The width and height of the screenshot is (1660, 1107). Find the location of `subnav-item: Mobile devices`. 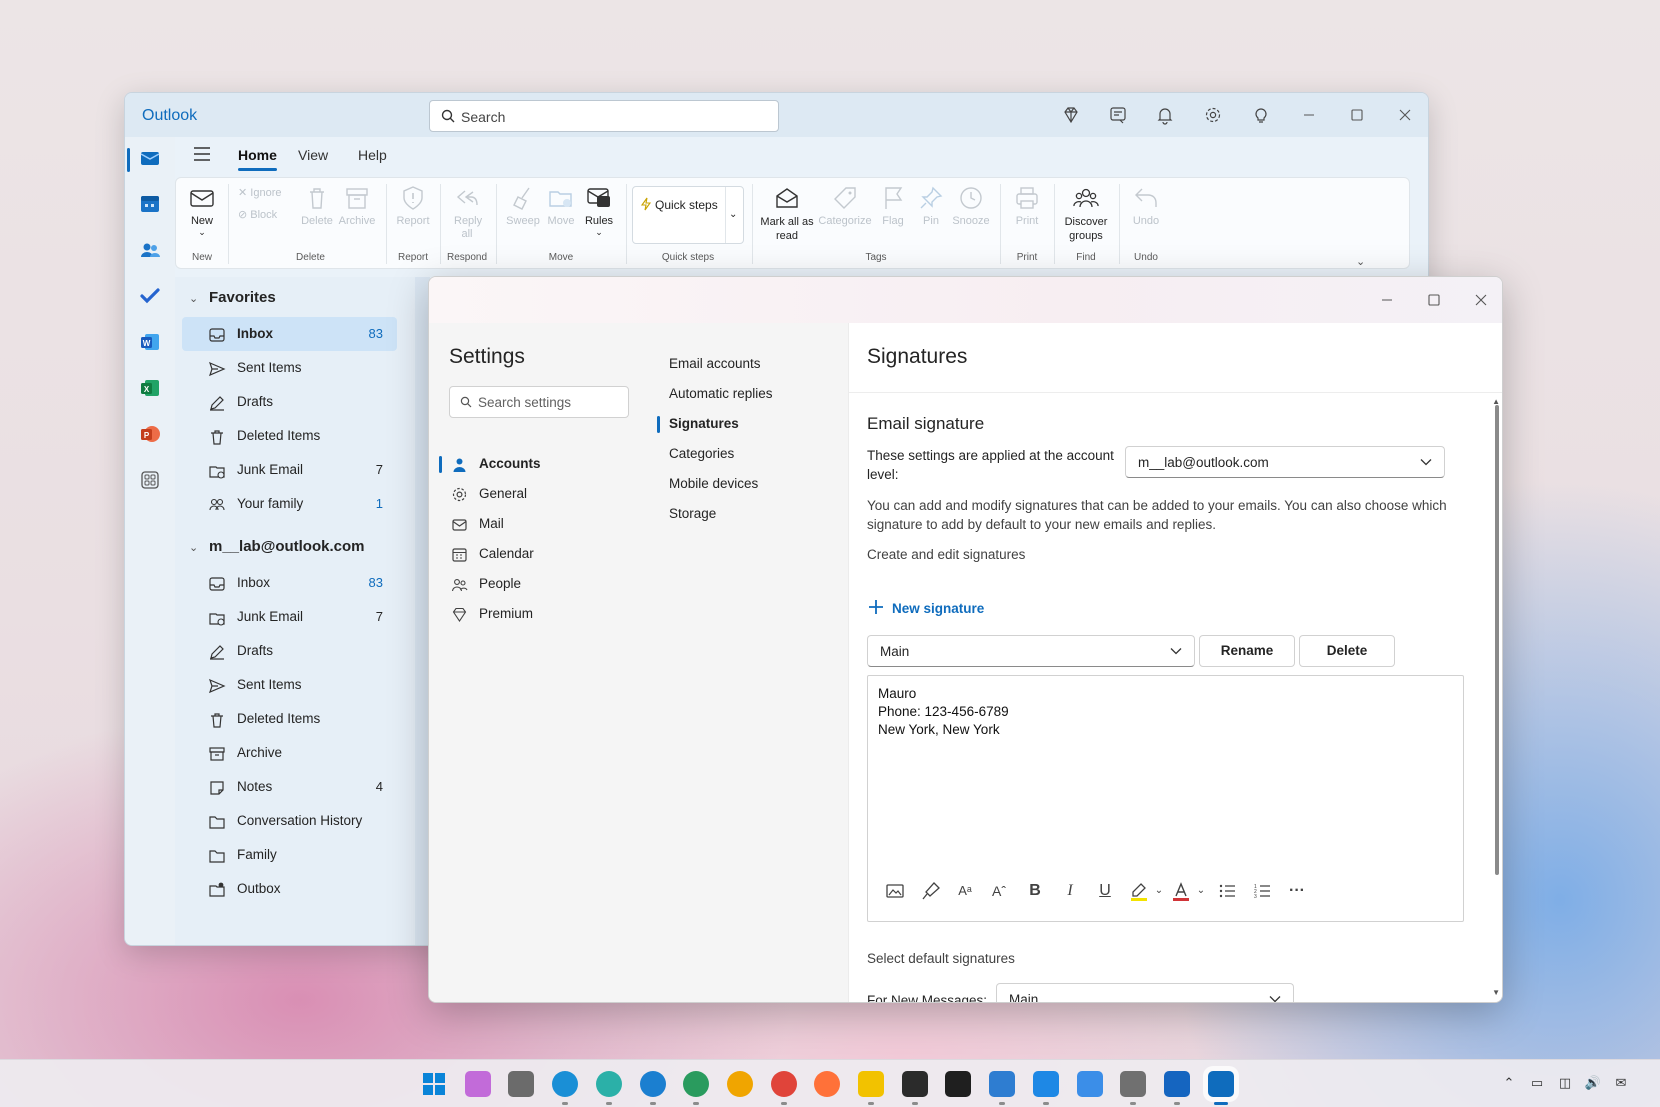

subnav-item: Mobile devices is located at coordinates (744, 484).